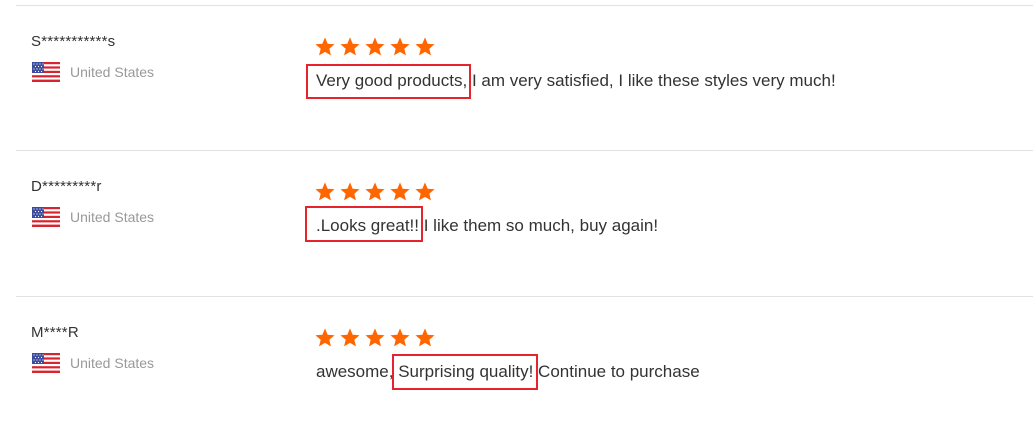  I want to click on reviewer-name: D*********r, so click(66, 186).